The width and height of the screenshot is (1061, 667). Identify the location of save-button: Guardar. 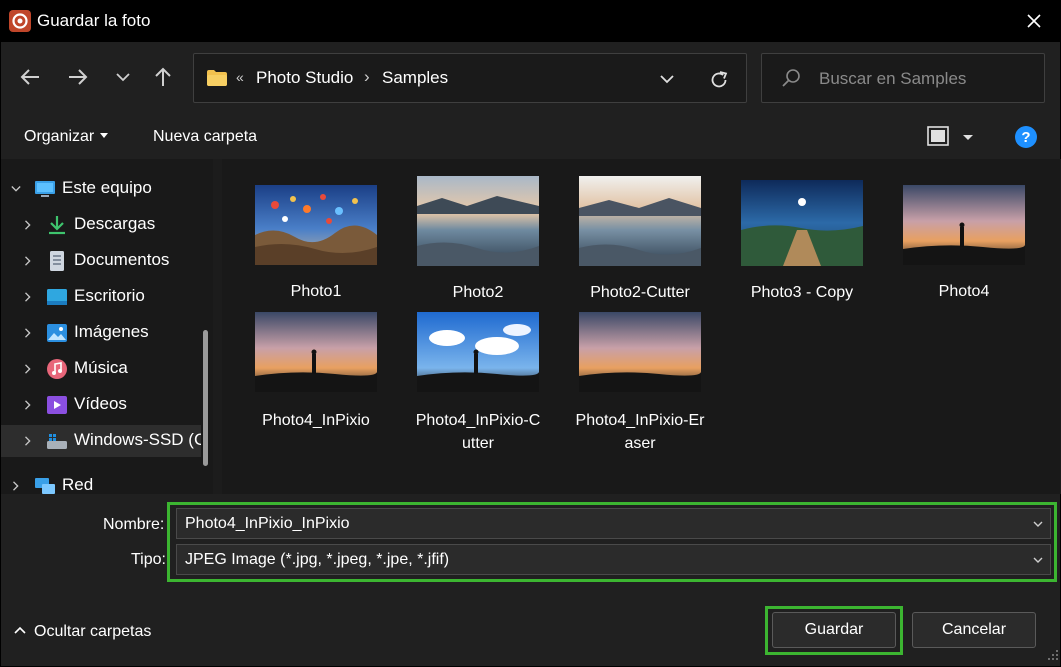
(834, 630).